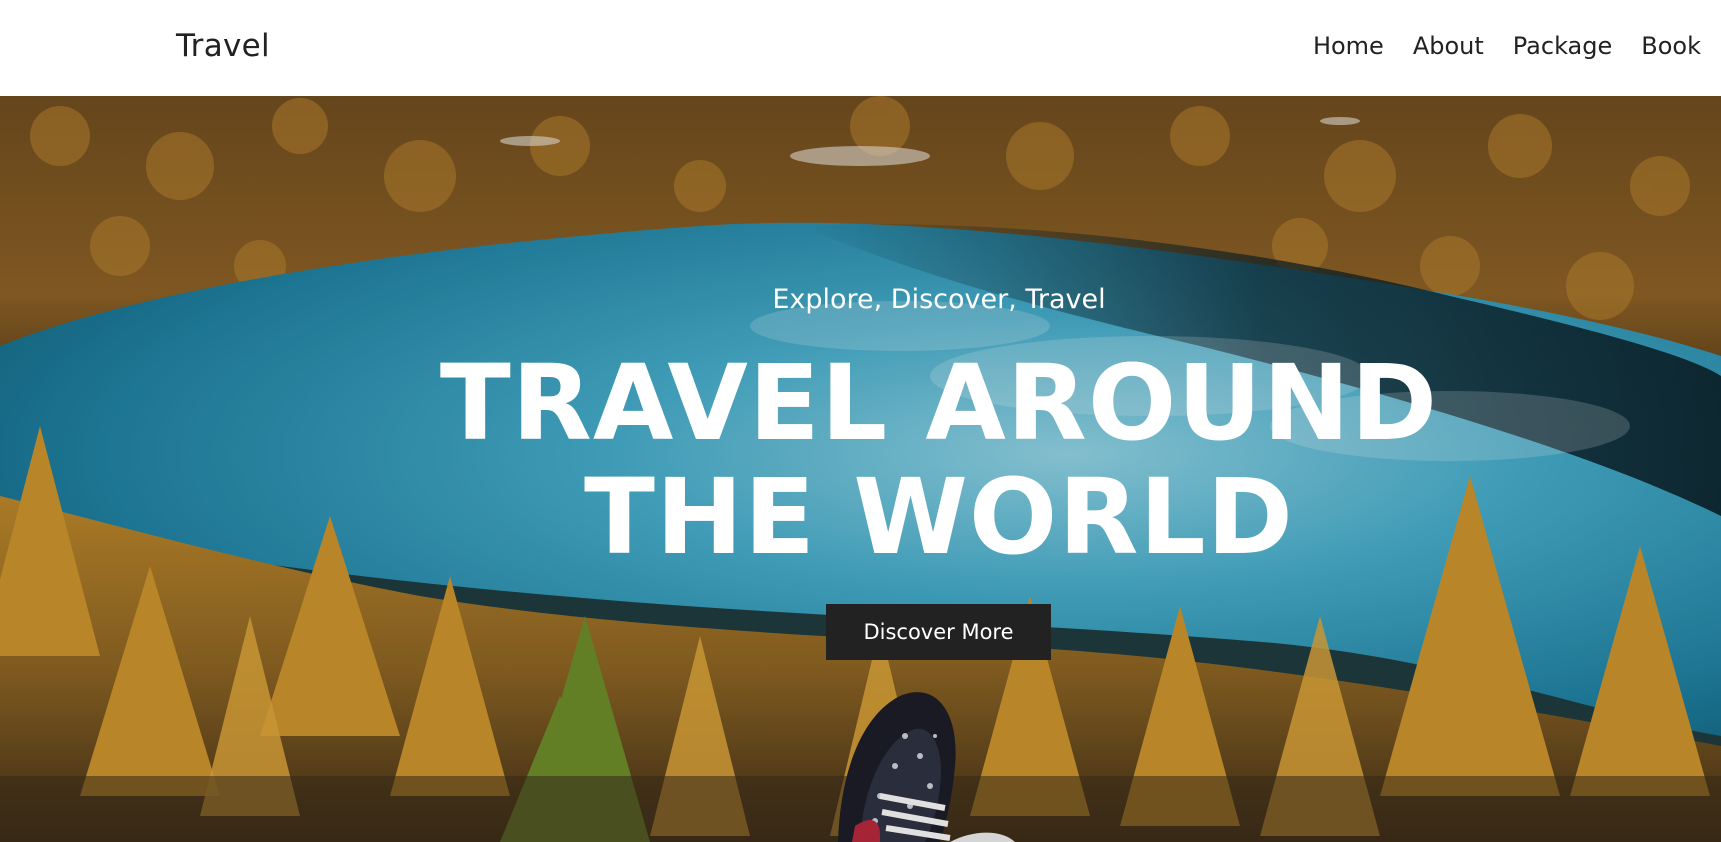  I want to click on navbar: Travel Home About Package Book, so click(860, 48).